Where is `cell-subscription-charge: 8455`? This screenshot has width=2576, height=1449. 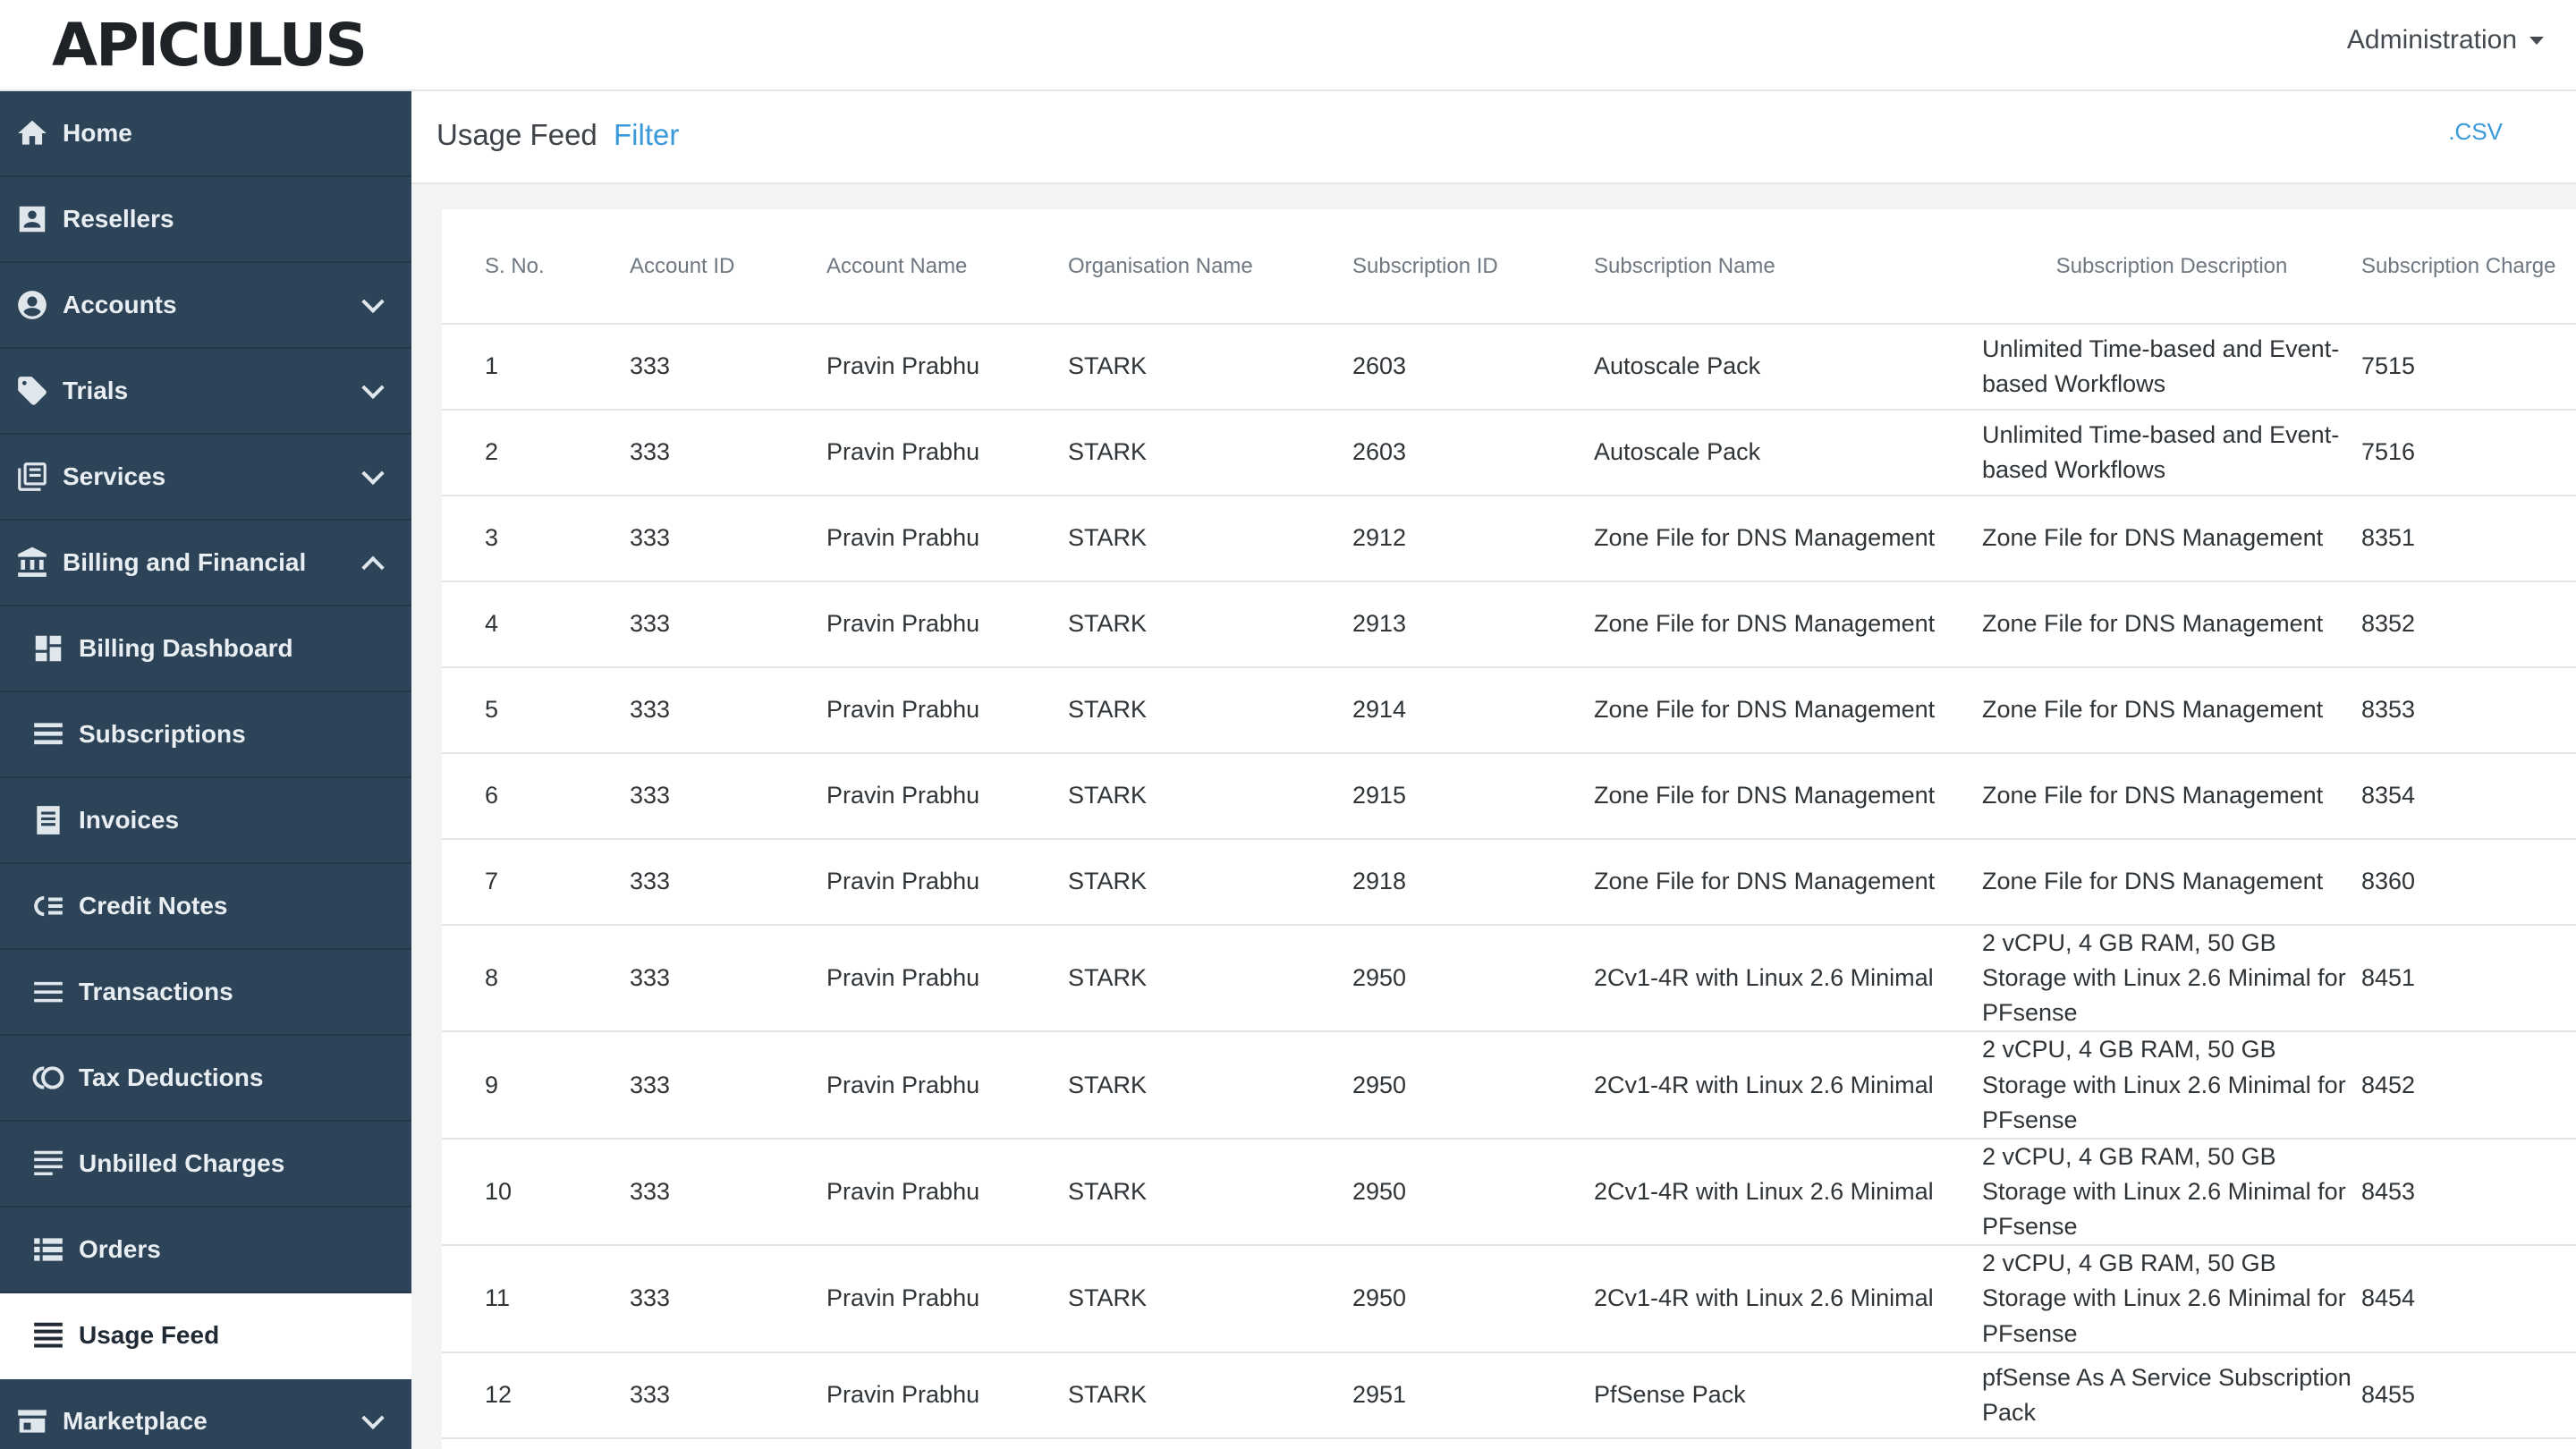
cell-subscription-charge: 8455 is located at coordinates (2468, 1395).